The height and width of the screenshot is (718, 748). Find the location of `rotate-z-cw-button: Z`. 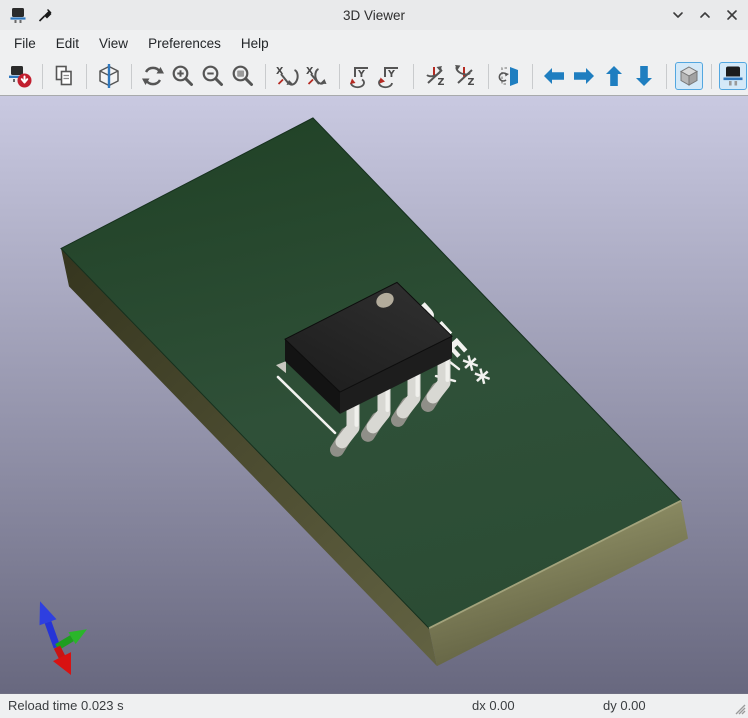

rotate-z-cw-button: Z is located at coordinates (436, 76).